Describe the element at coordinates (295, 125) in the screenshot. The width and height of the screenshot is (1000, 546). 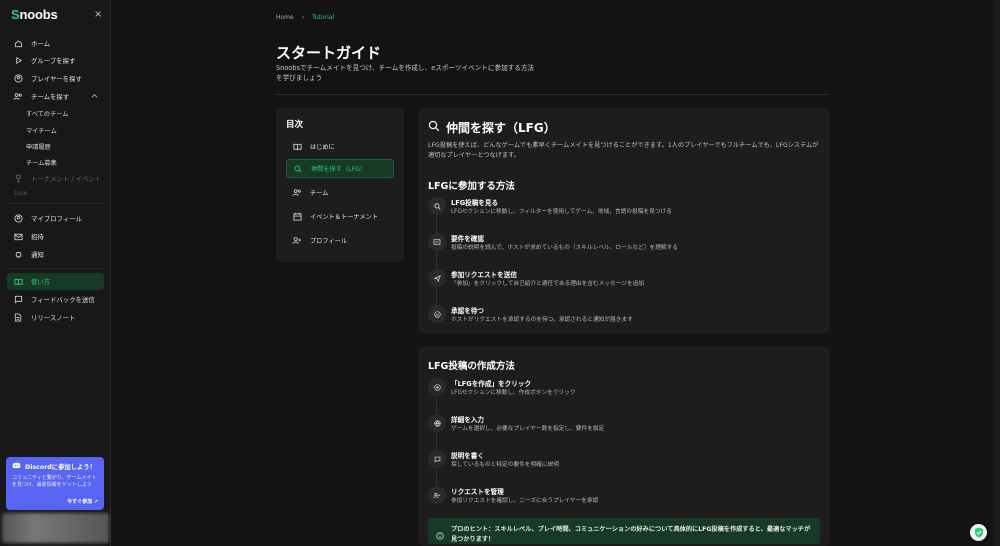
I see `toc-heading: 目次` at that location.